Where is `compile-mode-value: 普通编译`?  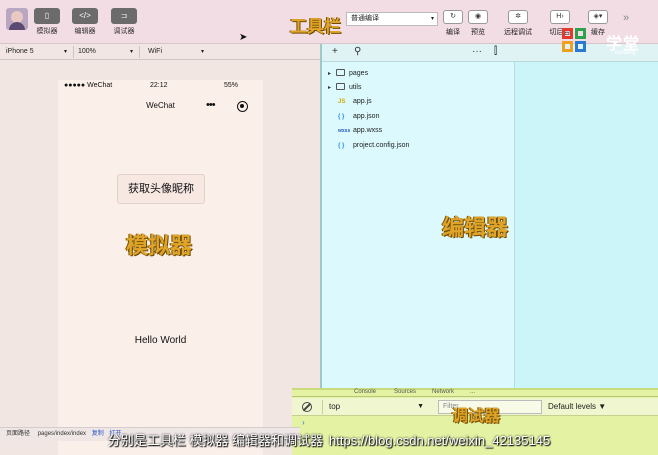
compile-mode-value: 普通编译 is located at coordinates (365, 18).